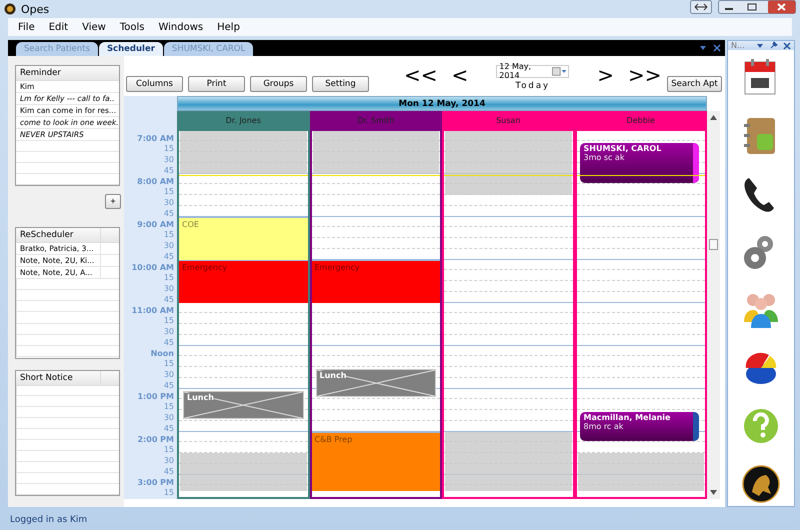  Describe the element at coordinates (113, 201) in the screenshot. I see `add-button: +` at that location.